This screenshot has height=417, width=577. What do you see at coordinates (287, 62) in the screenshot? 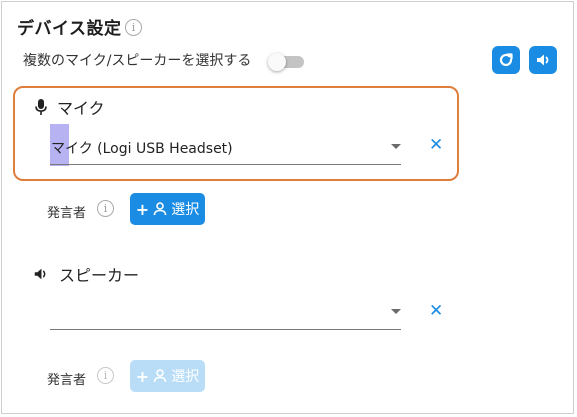
I see `multi-select-toggle` at bounding box center [287, 62].